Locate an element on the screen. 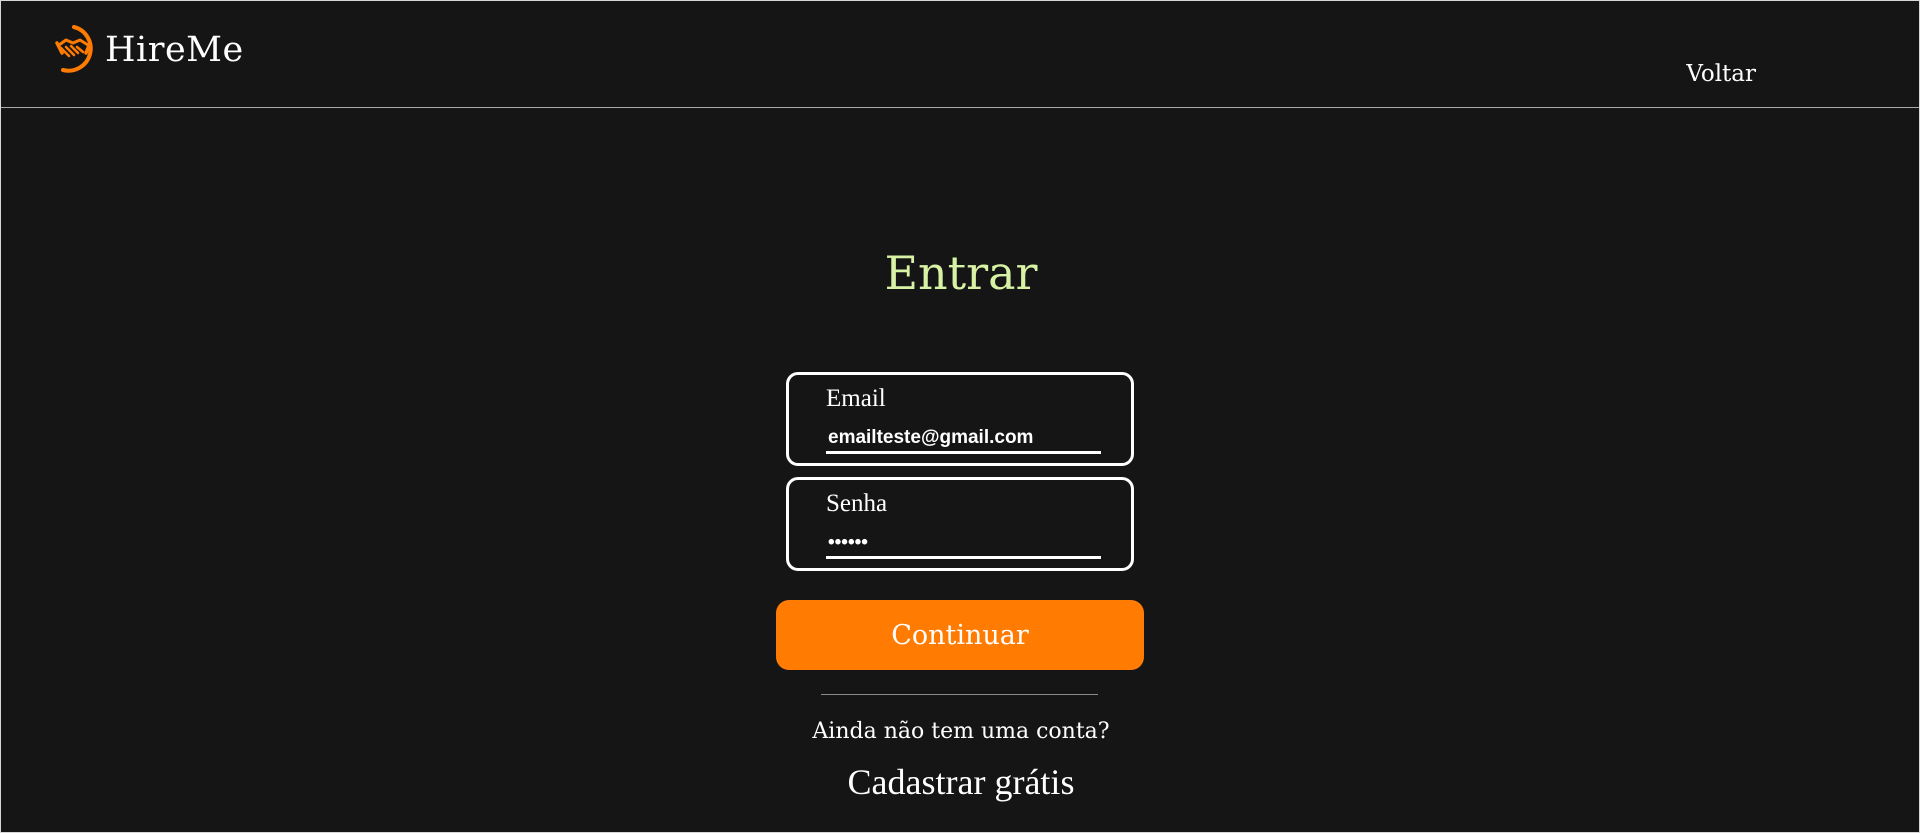 Image resolution: width=1920 pixels, height=833 pixels. signup-container: Cadastrar grátis is located at coordinates (960, 782).